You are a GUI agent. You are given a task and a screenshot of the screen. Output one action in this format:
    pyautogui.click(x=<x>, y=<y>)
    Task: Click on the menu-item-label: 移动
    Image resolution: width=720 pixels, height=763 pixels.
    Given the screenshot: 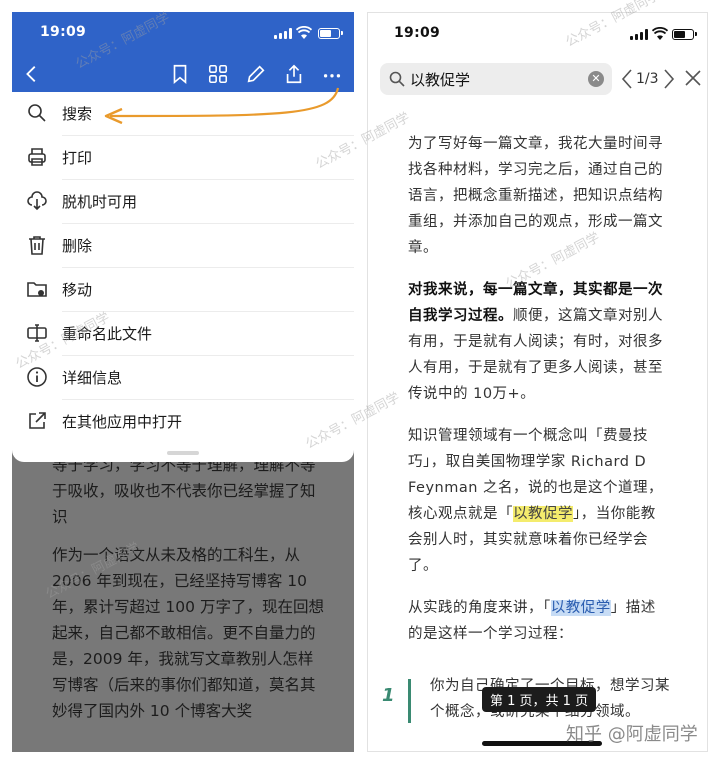 What is the action you would take?
    pyautogui.click(x=77, y=290)
    